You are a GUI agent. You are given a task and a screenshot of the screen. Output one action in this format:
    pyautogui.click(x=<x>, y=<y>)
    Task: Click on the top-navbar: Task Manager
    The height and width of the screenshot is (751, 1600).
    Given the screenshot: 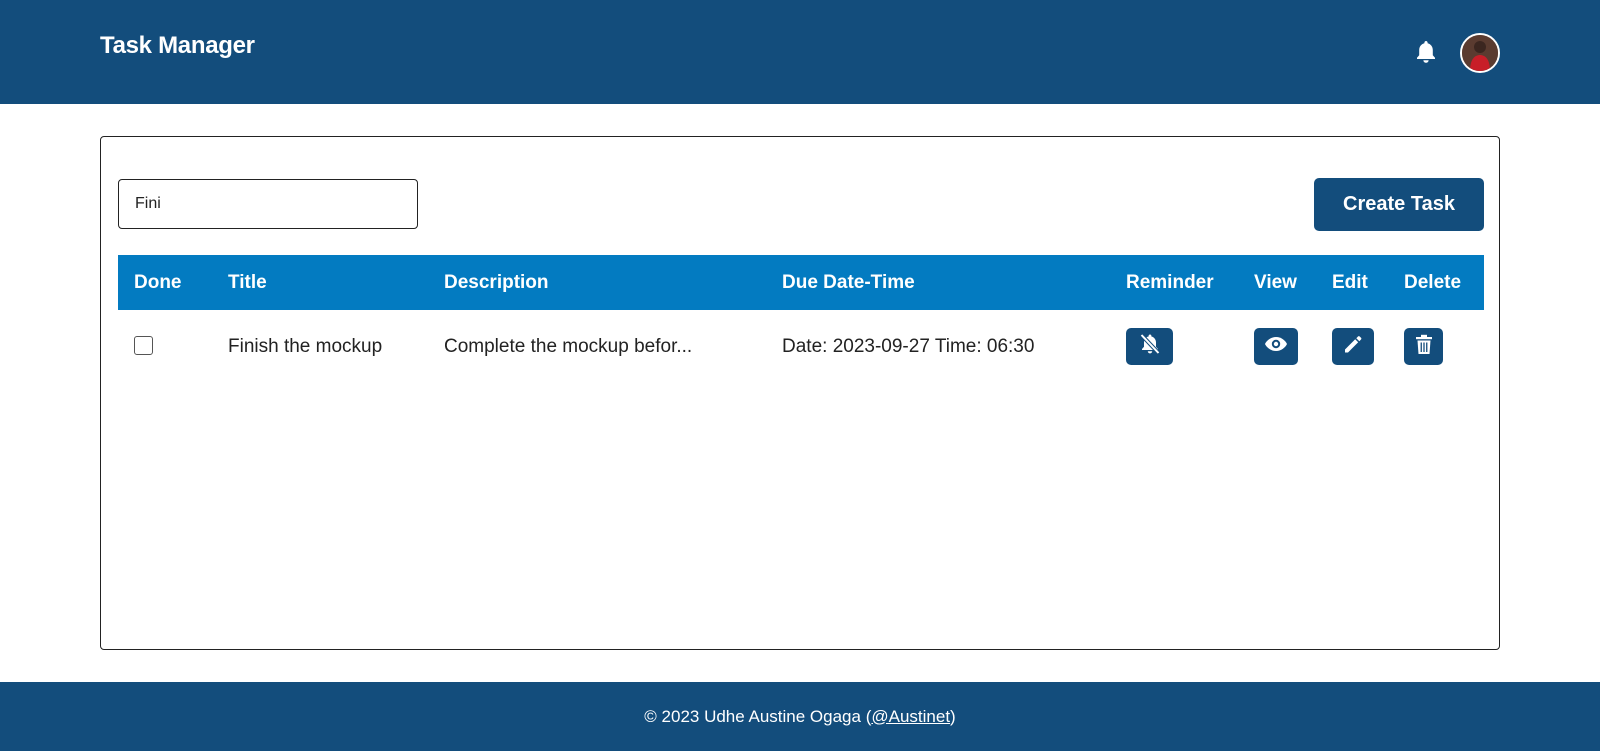 What is the action you would take?
    pyautogui.click(x=800, y=52)
    